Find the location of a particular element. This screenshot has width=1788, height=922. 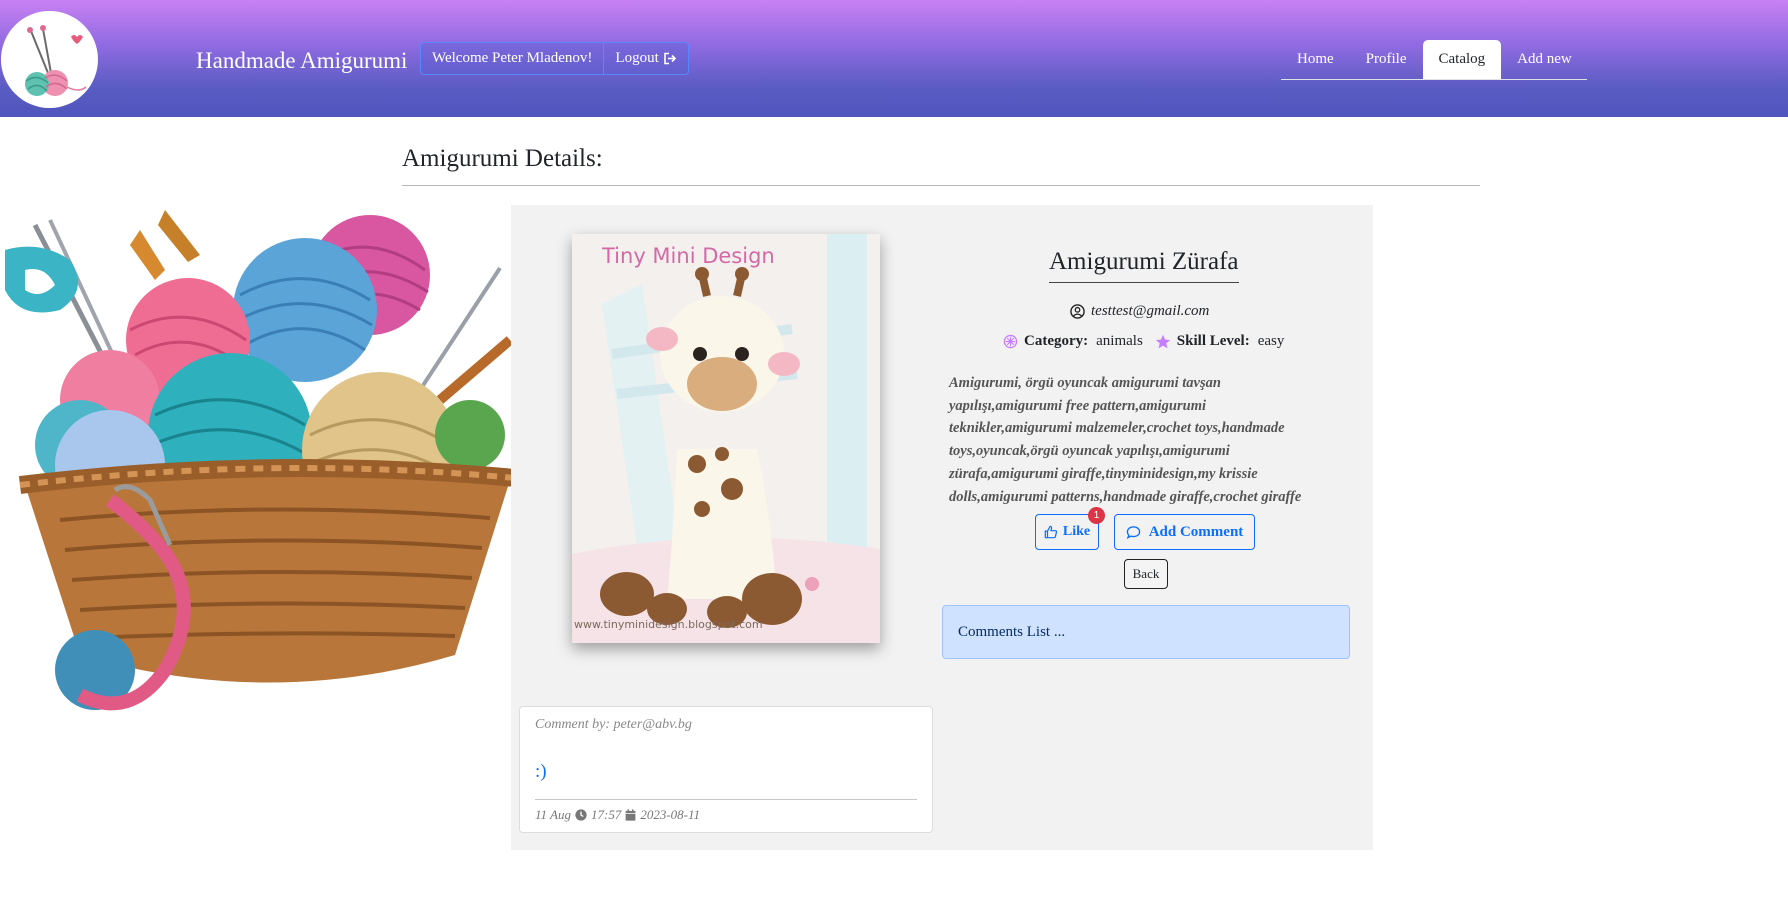

logout-button: Logout is located at coordinates (645, 58).